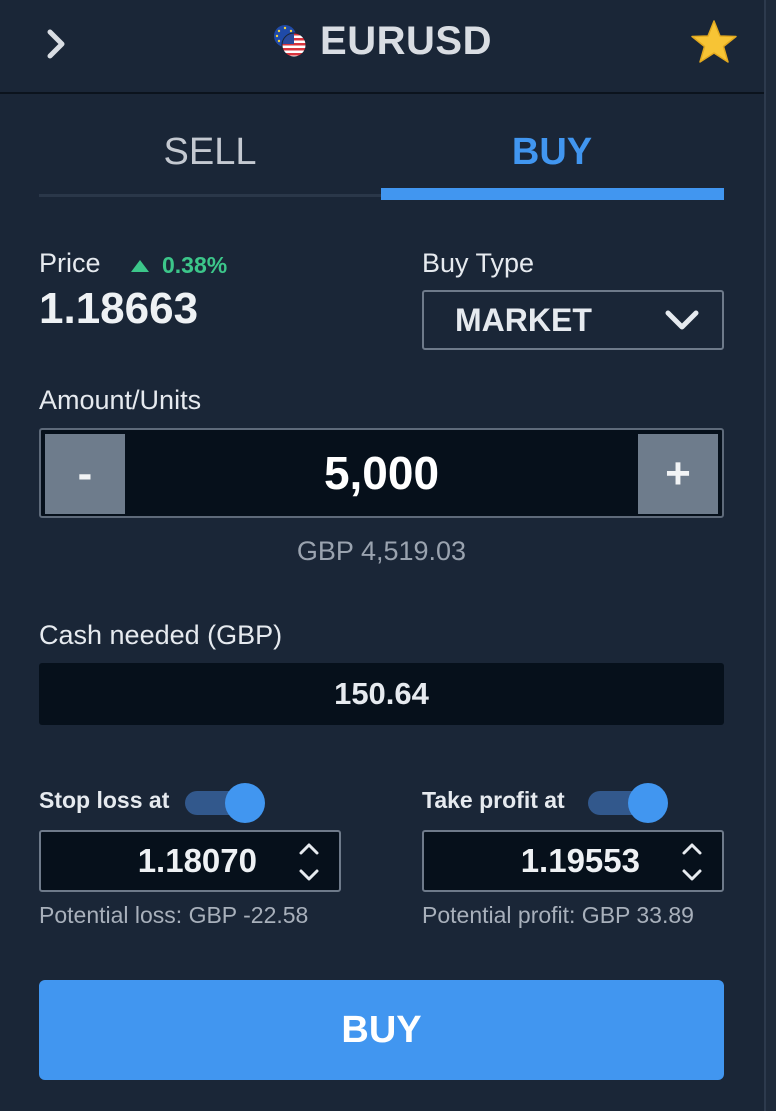  I want to click on stop-loss-input: 1.18070, so click(190, 861).